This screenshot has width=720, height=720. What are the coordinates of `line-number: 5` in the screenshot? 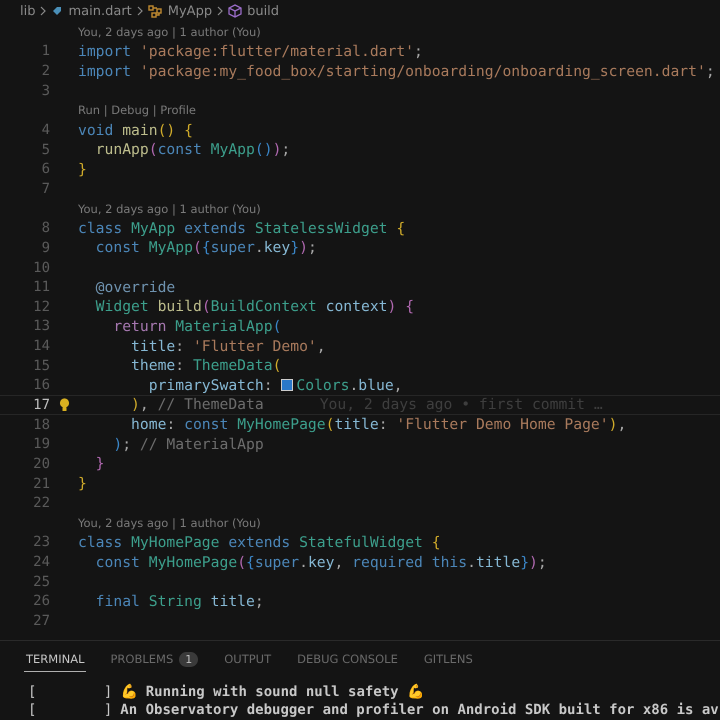 It's located at (45, 150).